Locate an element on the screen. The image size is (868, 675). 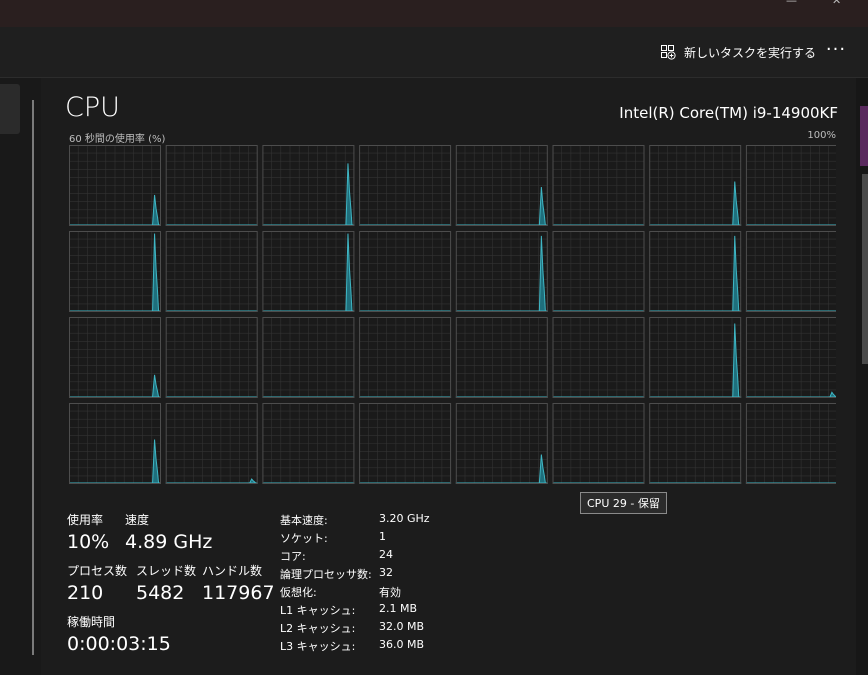
stat-speed: 速度 4.89 GHz is located at coordinates (168, 532).